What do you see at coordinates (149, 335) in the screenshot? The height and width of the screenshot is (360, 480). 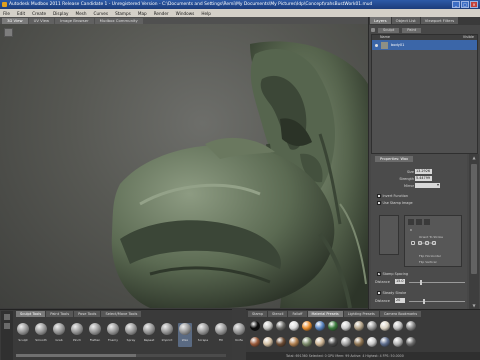 I see `tool-repeat: Repeat` at bounding box center [149, 335].